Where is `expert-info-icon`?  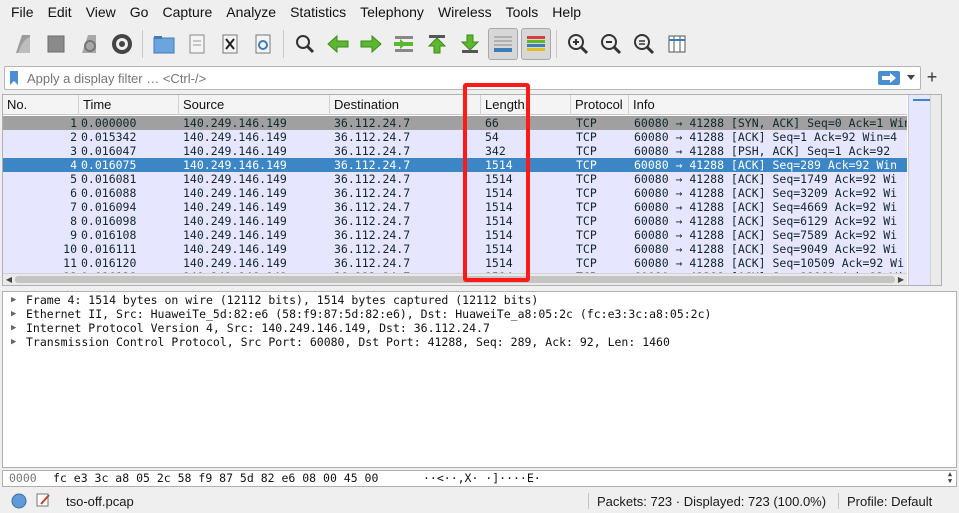 expert-info-icon is located at coordinates (19, 502).